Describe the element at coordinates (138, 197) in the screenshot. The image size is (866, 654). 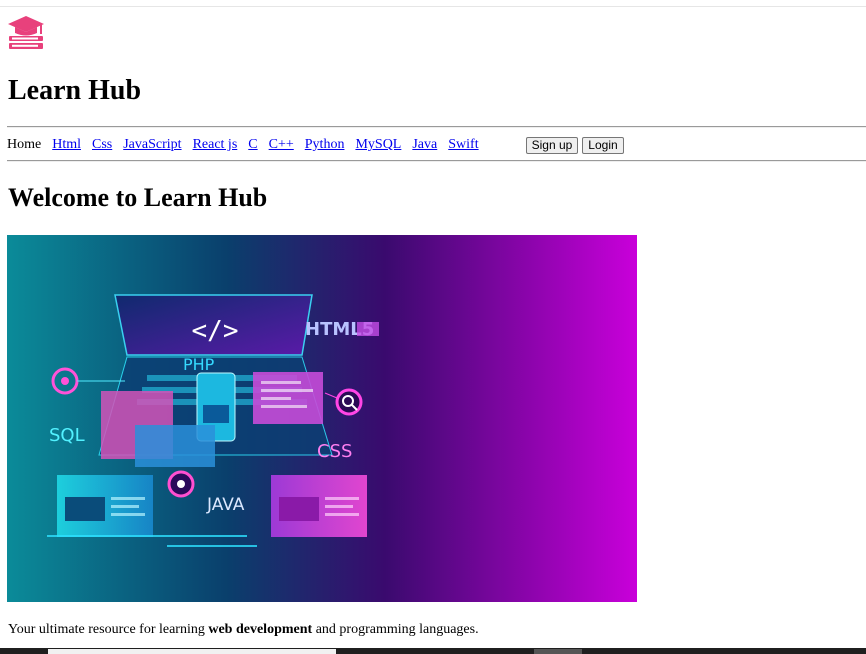
I see `welcome-heading: Welcome to Learn Hub` at that location.